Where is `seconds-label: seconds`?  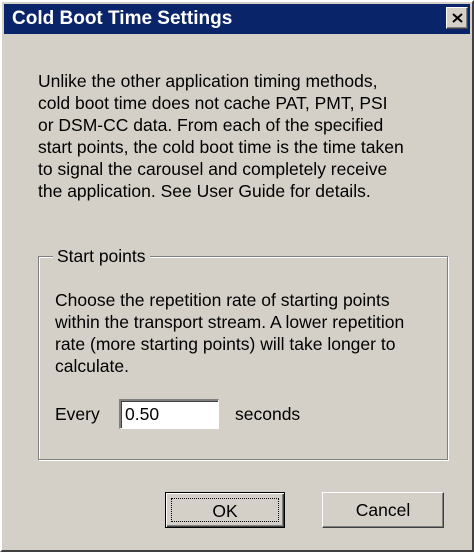 seconds-label: seconds is located at coordinates (268, 414).